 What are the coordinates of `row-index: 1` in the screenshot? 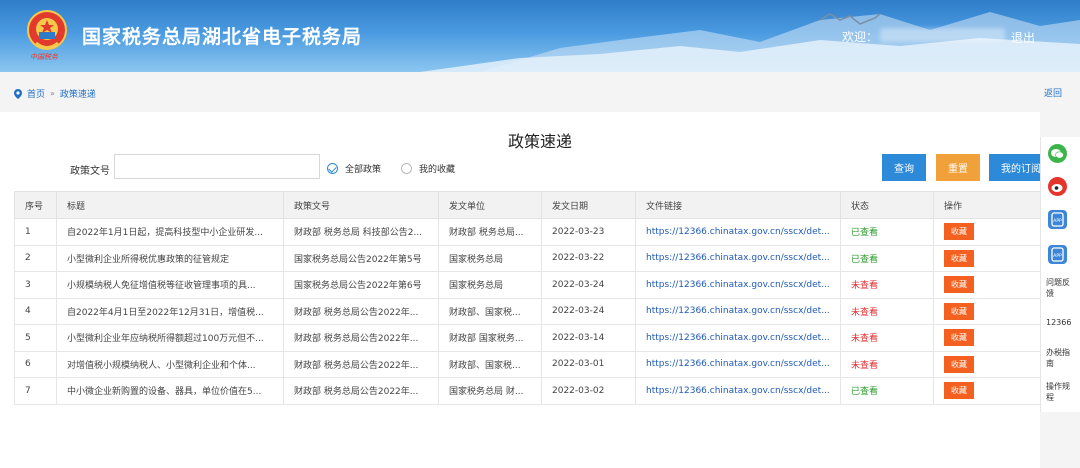 It's located at (35, 232).